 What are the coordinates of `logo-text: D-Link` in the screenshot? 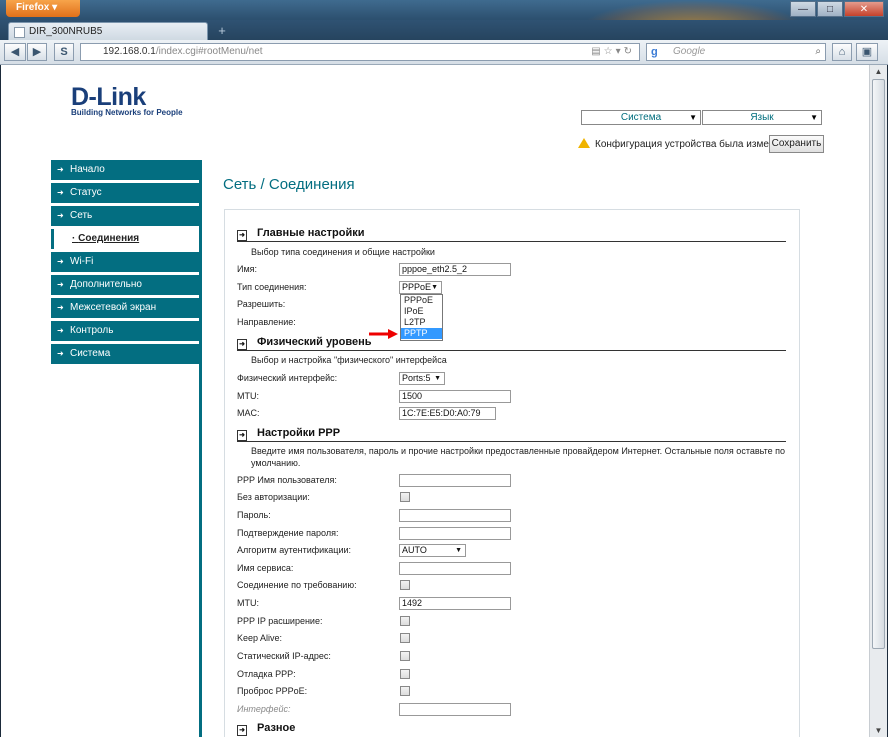 It's located at (108, 97).